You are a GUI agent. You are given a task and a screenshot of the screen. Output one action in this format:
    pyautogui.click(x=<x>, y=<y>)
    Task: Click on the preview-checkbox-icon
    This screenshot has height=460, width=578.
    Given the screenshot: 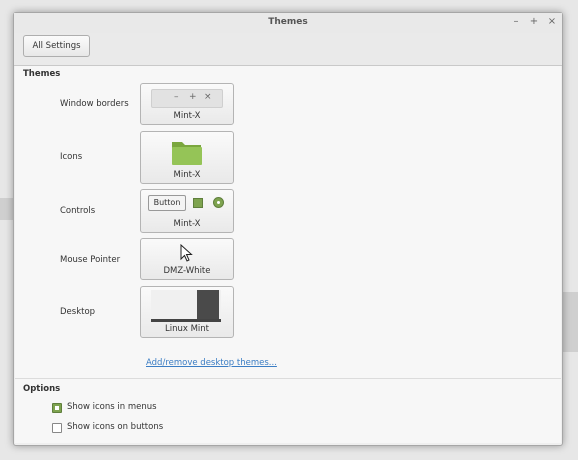 What is the action you would take?
    pyautogui.click(x=198, y=203)
    